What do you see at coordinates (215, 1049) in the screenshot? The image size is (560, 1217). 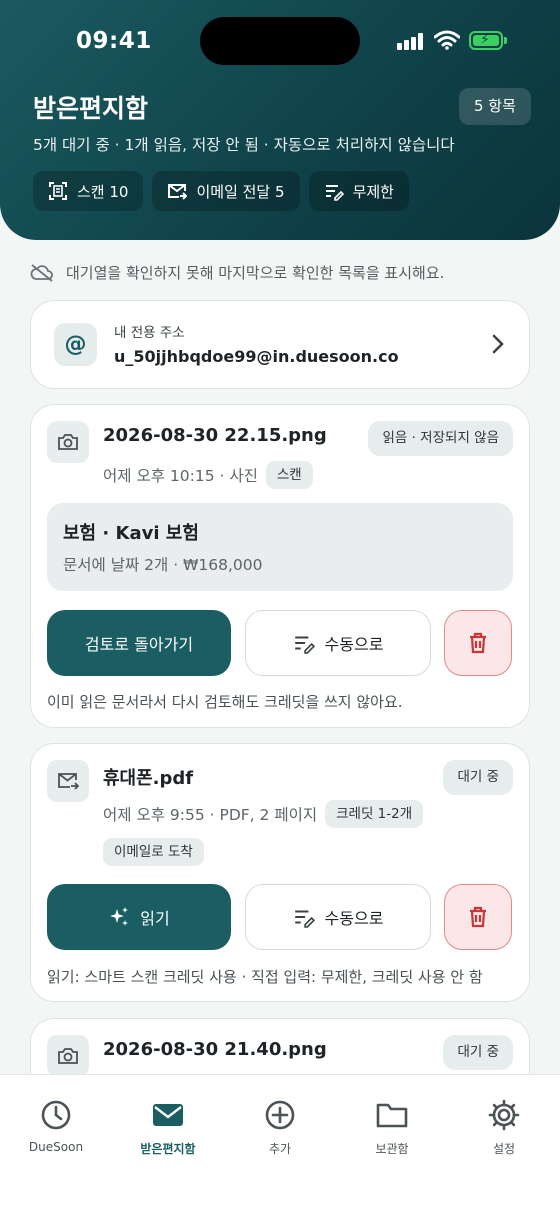 I see `file-name: 2026-08-30 21.40.png` at bounding box center [215, 1049].